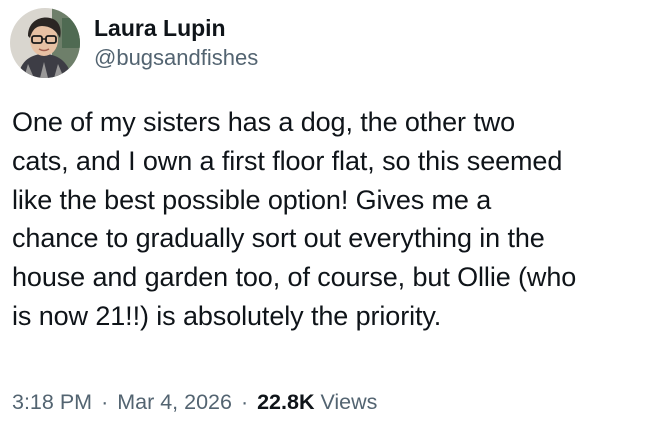  I want to click on tweet-meta: 3:18 PM · Mar 4, 2026 · 22.8K Views, so click(194, 402).